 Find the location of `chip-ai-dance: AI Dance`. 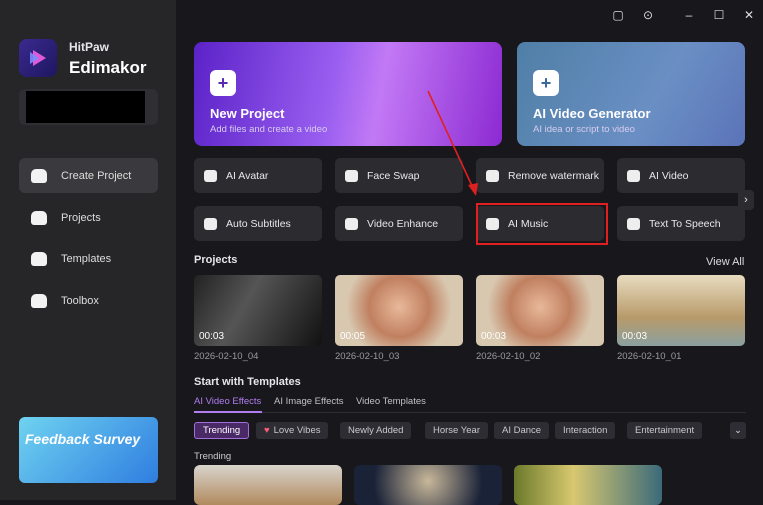

chip-ai-dance: AI Dance is located at coordinates (522, 430).